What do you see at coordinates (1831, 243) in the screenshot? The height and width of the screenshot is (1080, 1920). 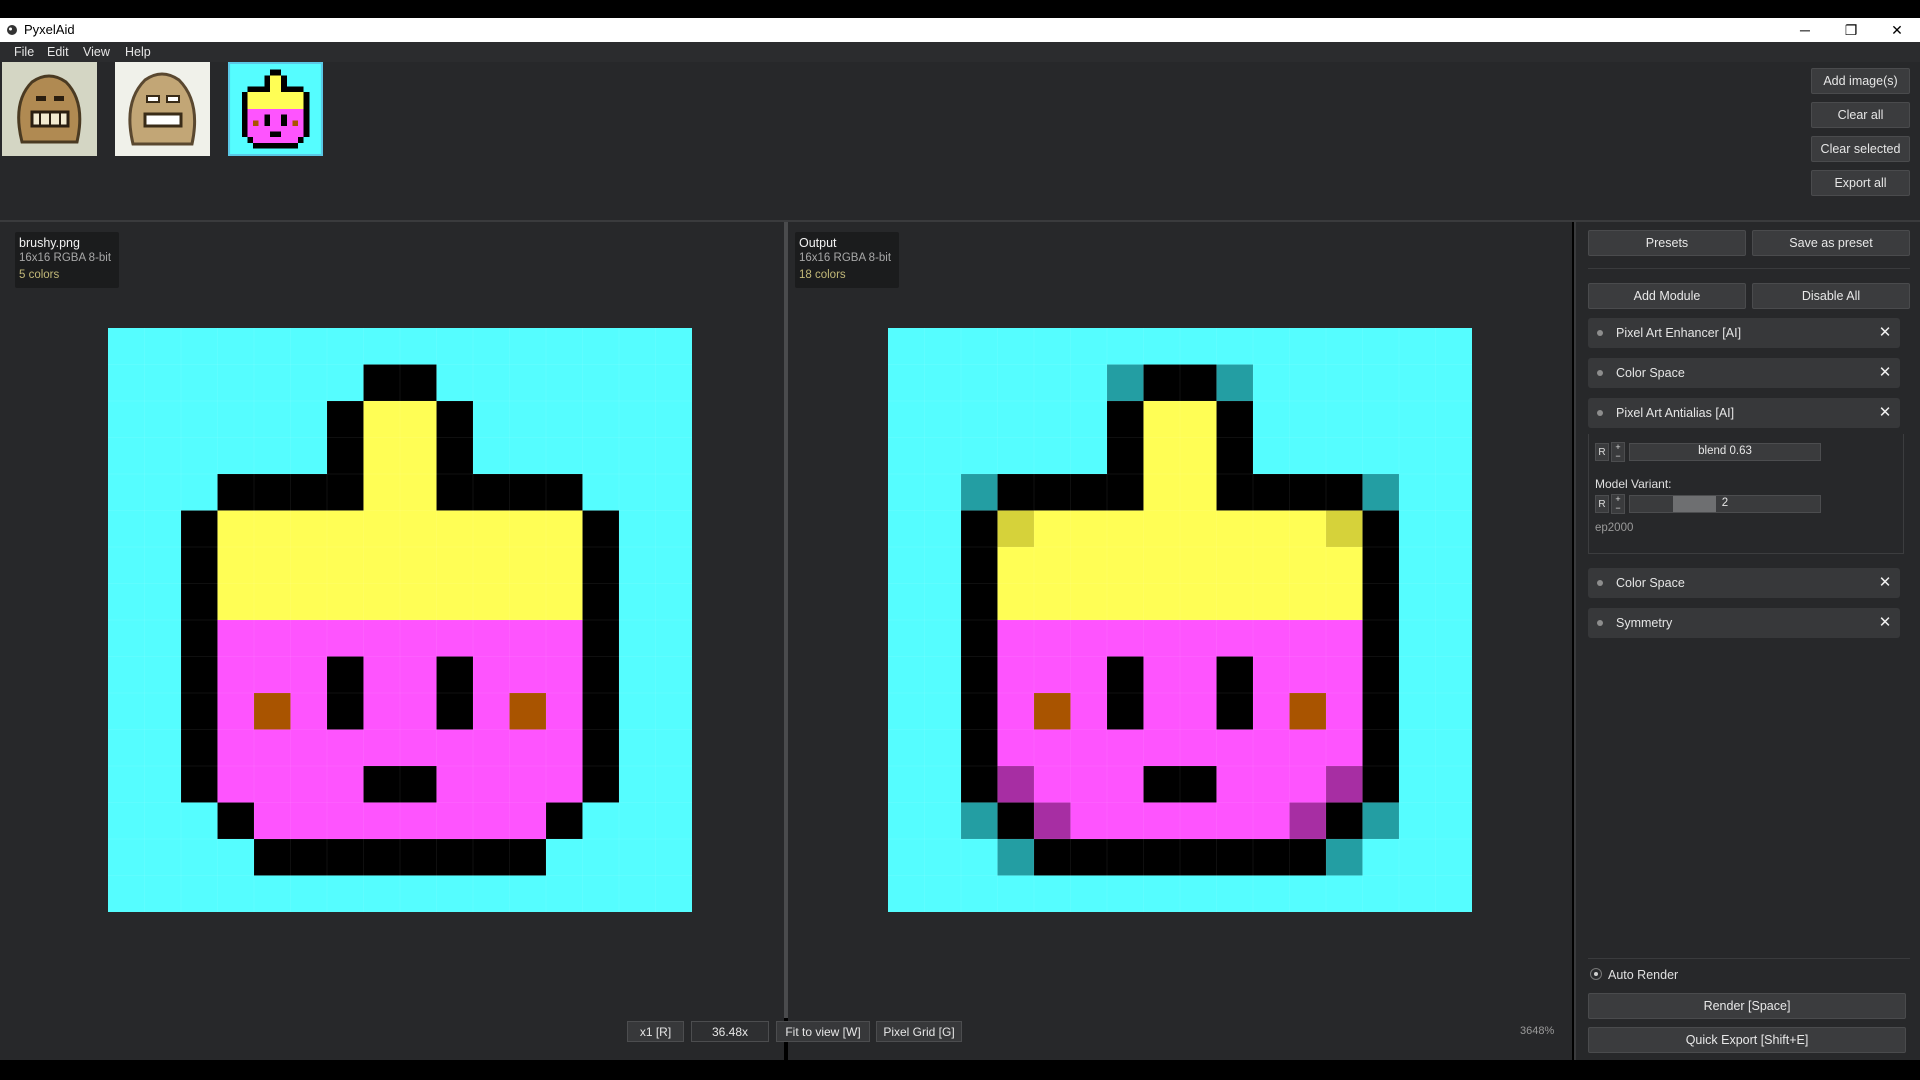 I see `save-preset-button: Save as preset` at bounding box center [1831, 243].